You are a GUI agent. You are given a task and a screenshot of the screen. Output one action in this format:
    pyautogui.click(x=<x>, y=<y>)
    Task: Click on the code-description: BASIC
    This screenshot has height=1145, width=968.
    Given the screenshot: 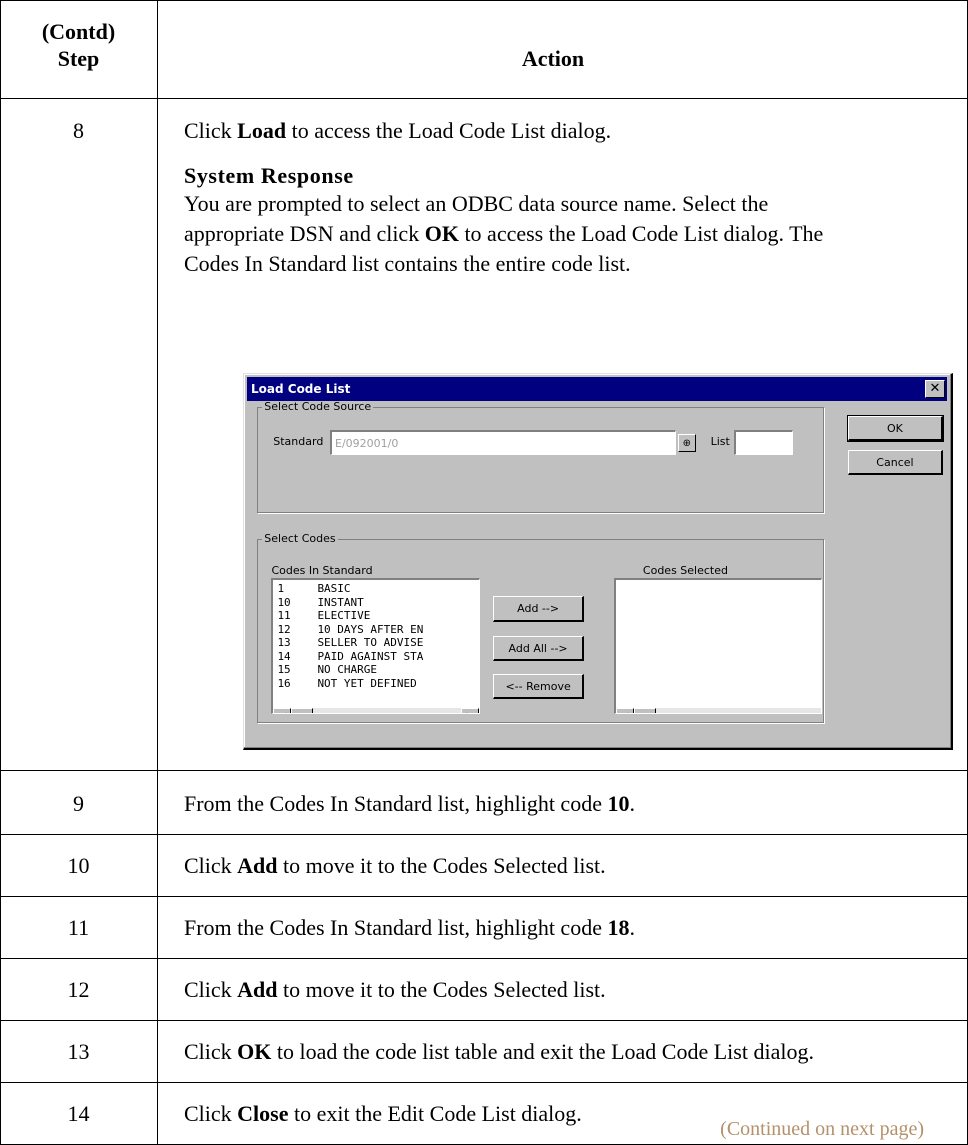 What is the action you would take?
    pyautogui.click(x=334, y=589)
    